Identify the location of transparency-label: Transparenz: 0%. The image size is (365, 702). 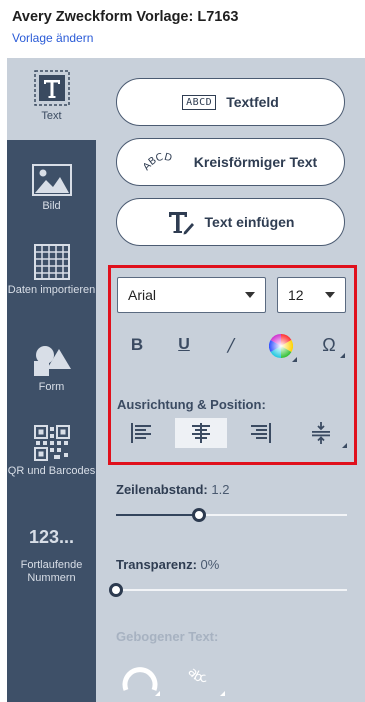
(167, 564).